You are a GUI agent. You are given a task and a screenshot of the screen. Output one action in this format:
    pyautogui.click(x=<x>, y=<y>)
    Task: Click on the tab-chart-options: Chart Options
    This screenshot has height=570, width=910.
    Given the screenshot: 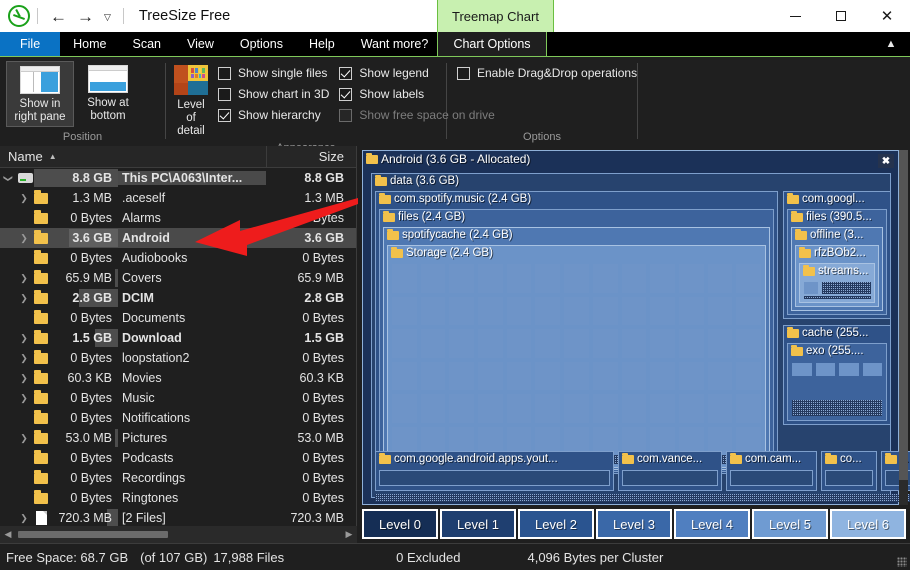 What is the action you would take?
    pyautogui.click(x=492, y=44)
    